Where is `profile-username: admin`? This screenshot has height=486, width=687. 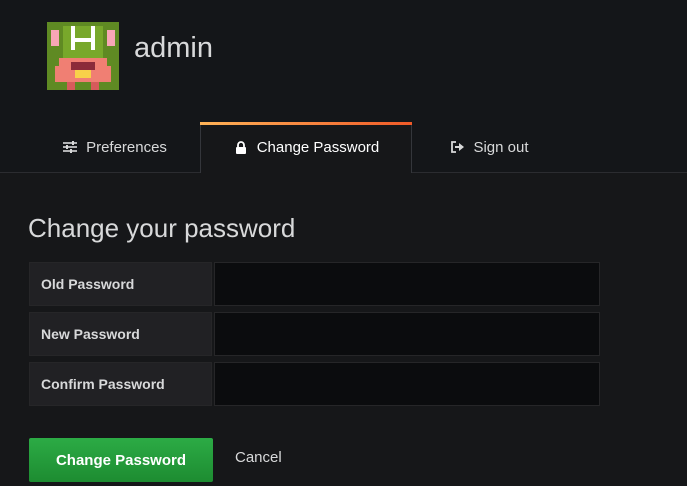 profile-username: admin is located at coordinates (173, 48).